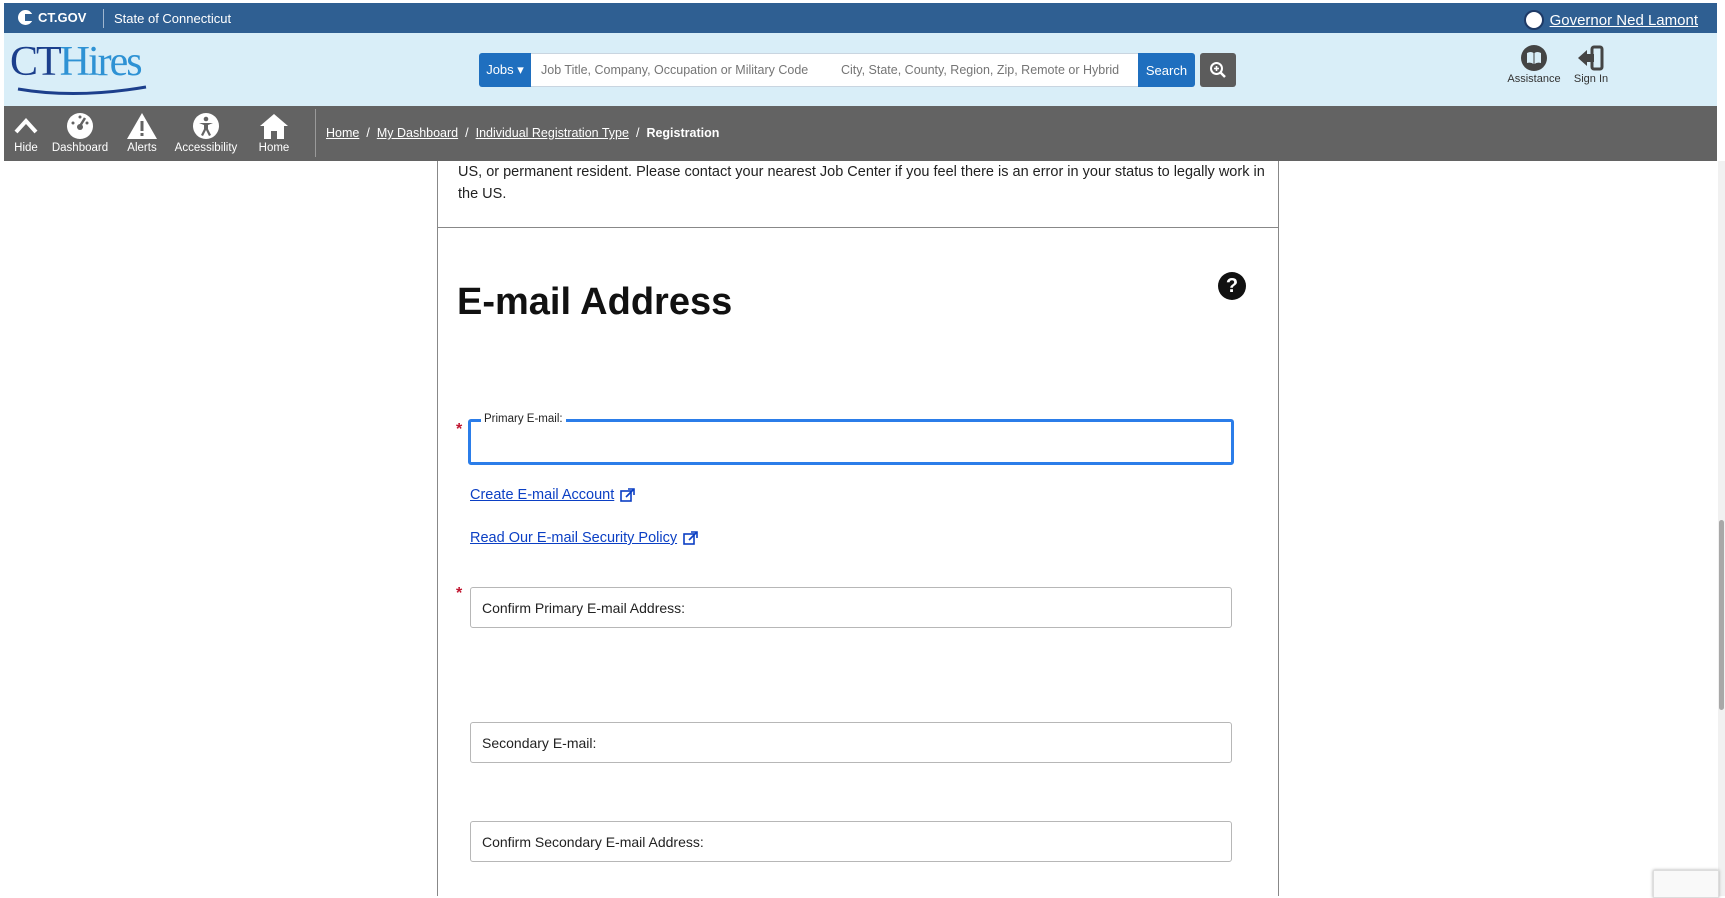 The image size is (1725, 898). I want to click on confirm-primary-email-field: Confirm Primary E-mail Address:, so click(851, 607).